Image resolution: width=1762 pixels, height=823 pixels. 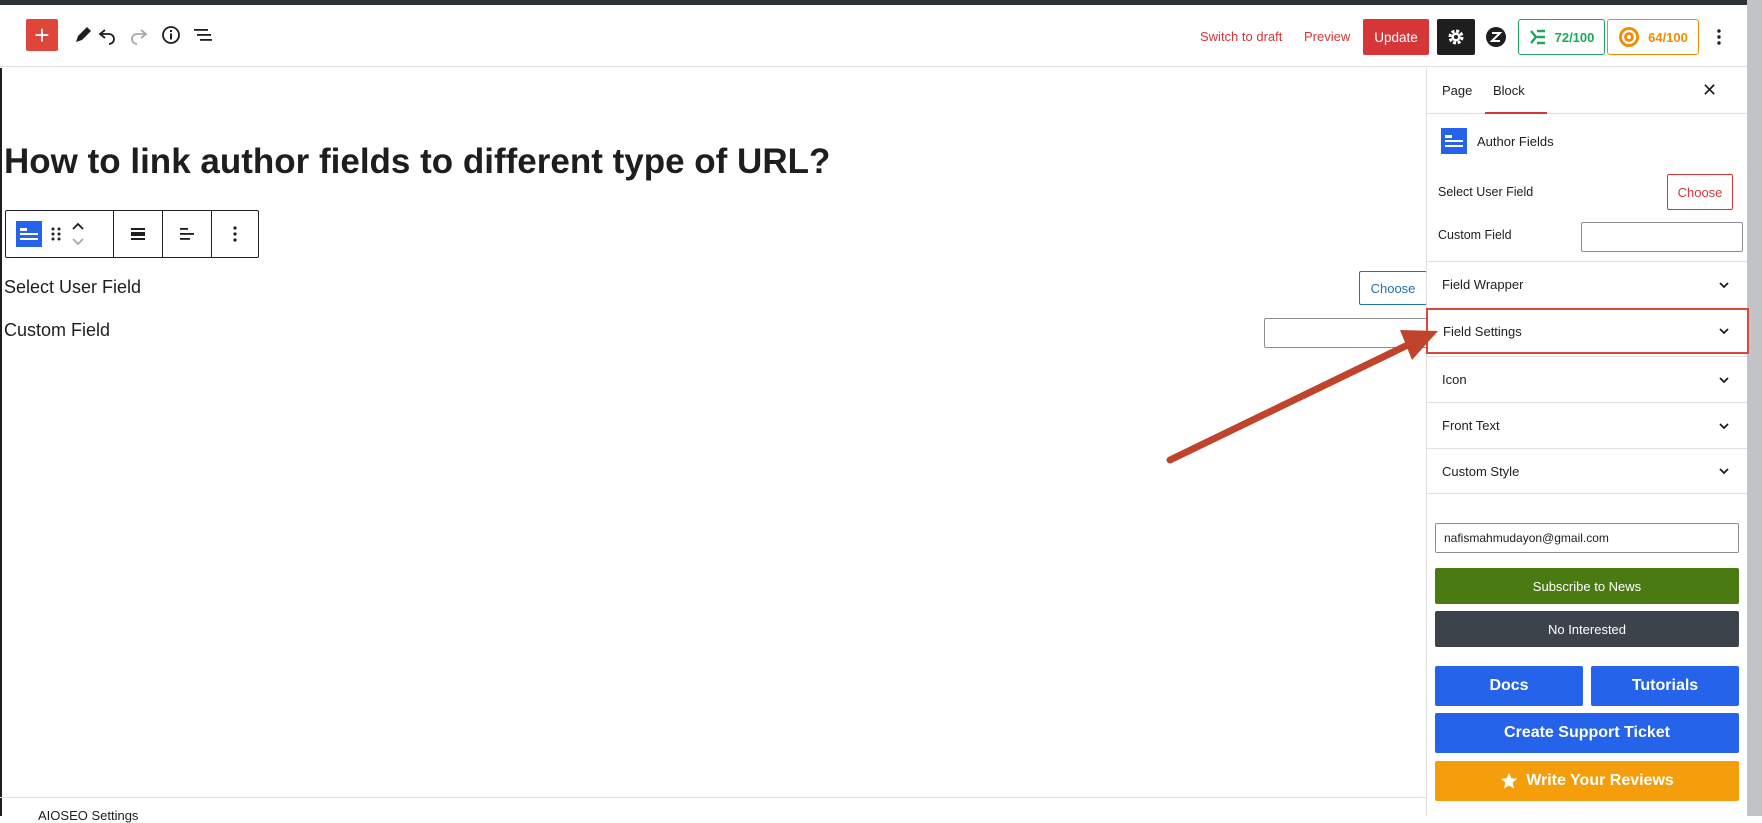 I want to click on tutorials-button: Tutorials, so click(x=1665, y=686).